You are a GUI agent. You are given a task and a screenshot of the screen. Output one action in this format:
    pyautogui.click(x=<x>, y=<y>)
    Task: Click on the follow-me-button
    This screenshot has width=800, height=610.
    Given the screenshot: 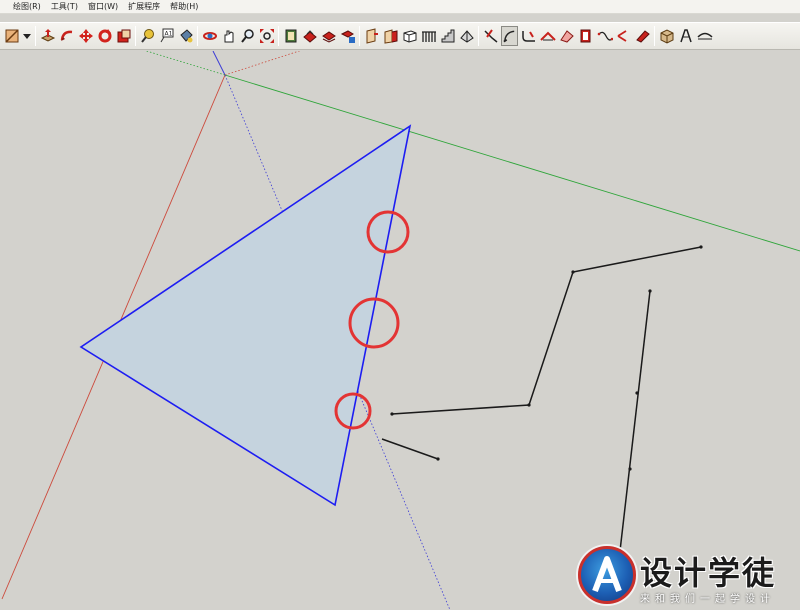 What is the action you would take?
    pyautogui.click(x=66, y=36)
    